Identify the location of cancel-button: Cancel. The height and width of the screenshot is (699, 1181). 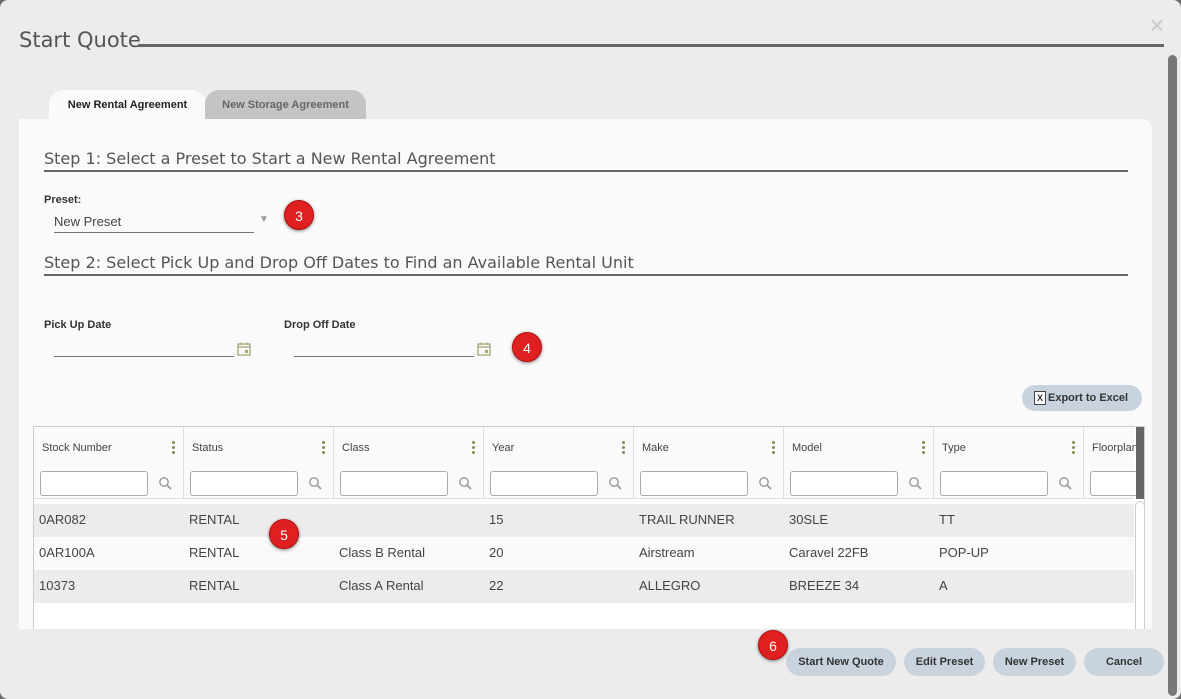
(1124, 662).